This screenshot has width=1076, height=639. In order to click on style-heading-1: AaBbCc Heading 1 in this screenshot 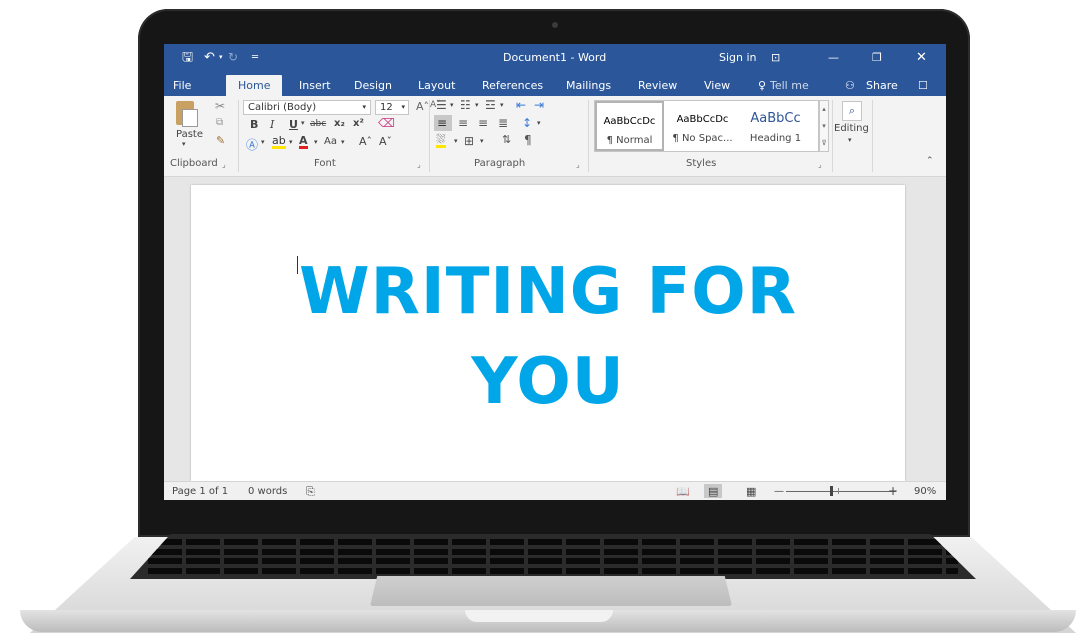, I will do `click(775, 126)`.